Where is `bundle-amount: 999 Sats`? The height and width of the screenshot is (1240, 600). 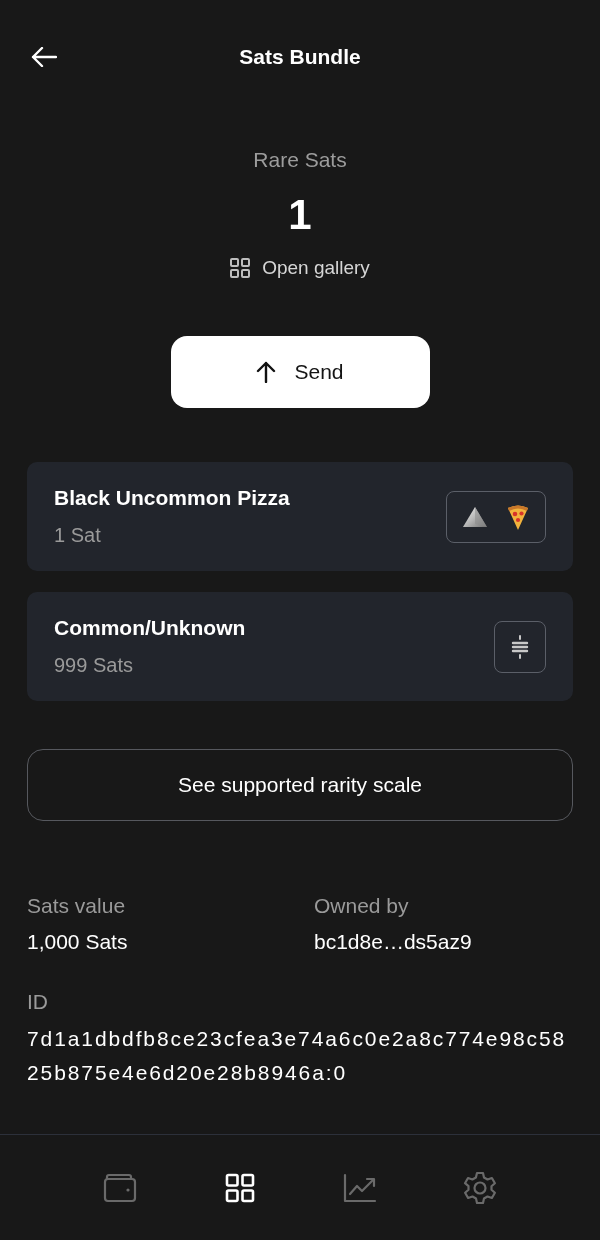 bundle-amount: 999 Sats is located at coordinates (94, 665).